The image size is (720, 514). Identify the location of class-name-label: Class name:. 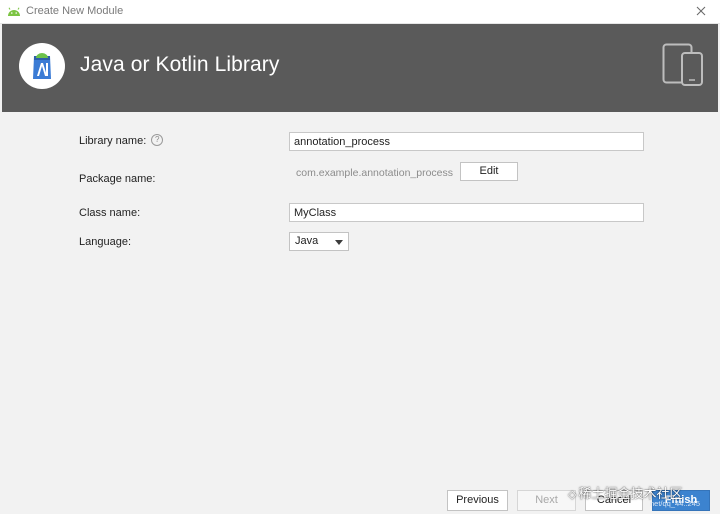
(110, 213).